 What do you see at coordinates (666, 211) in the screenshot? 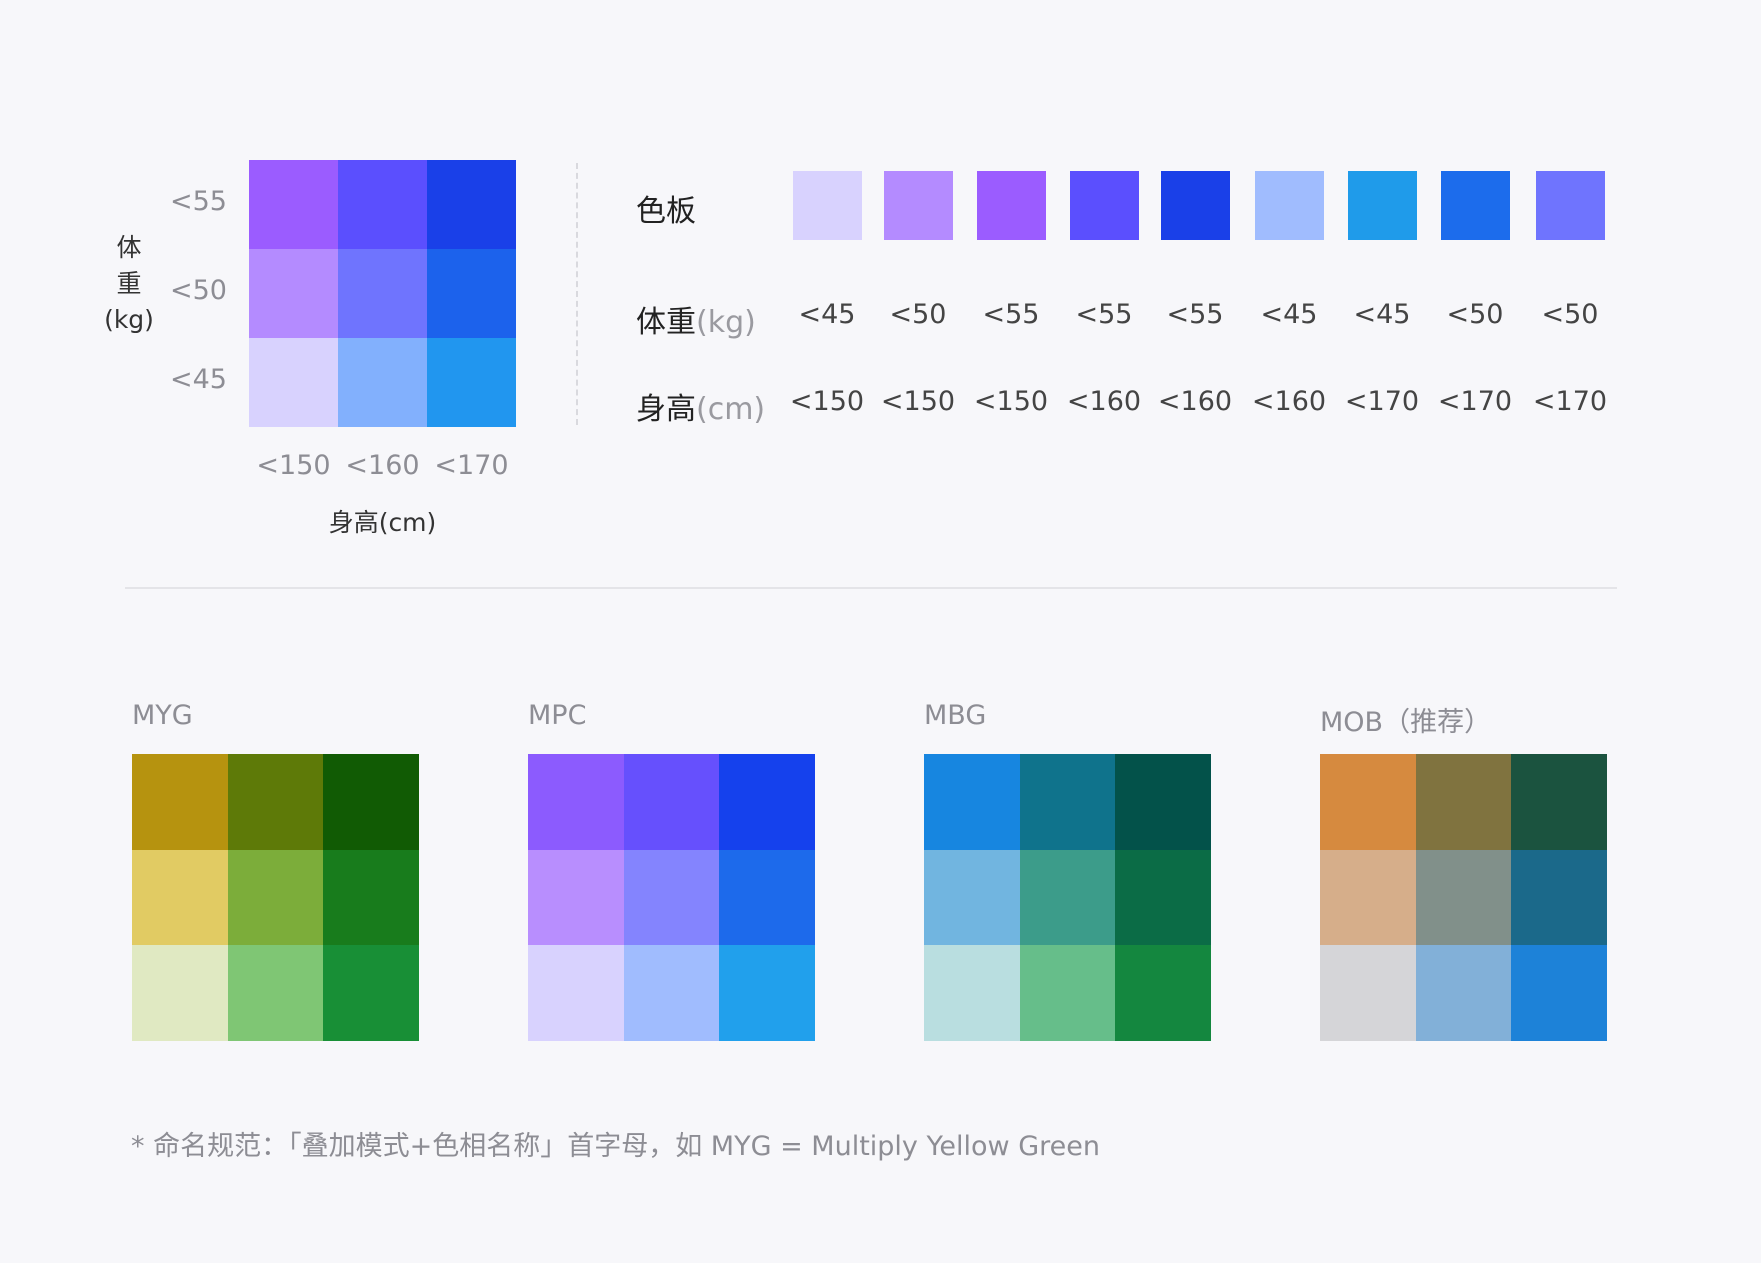
I see `row-label-main: 色板` at bounding box center [666, 211].